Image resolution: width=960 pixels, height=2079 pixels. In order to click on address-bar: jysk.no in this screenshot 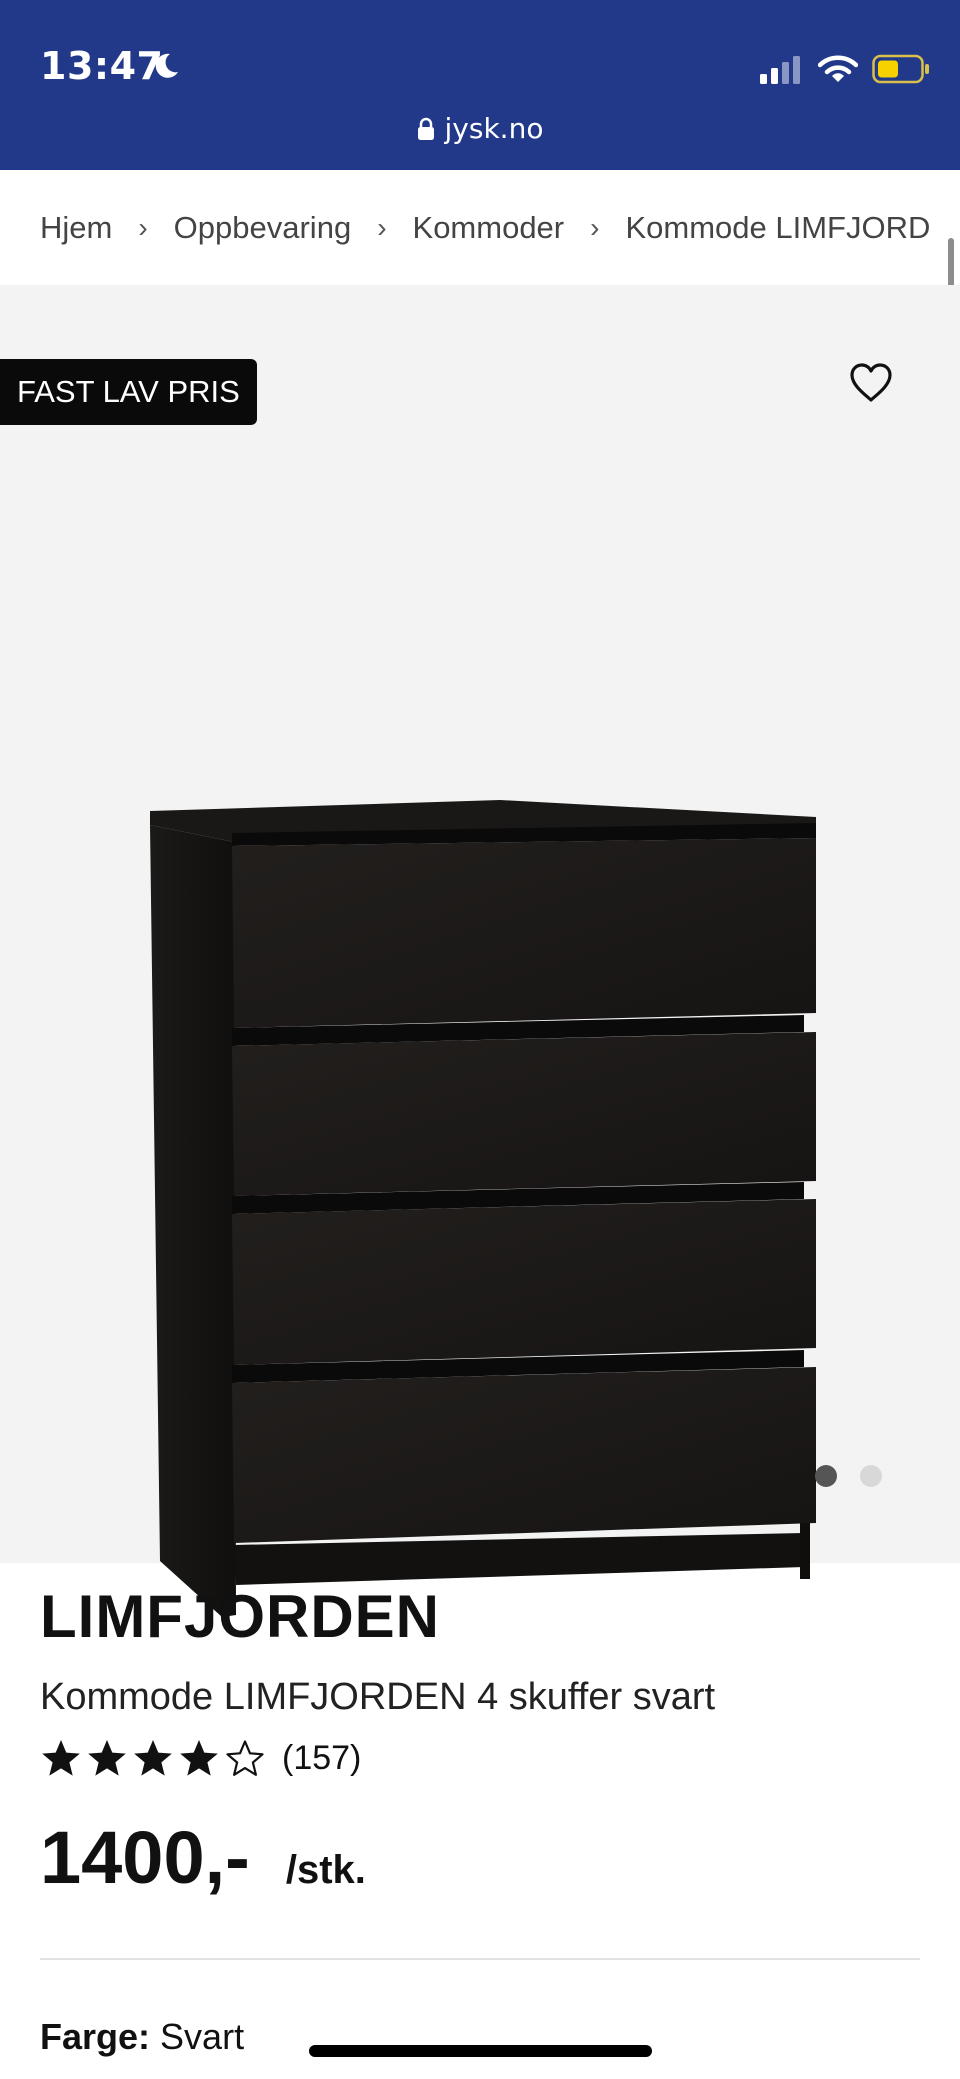, I will do `click(480, 128)`.